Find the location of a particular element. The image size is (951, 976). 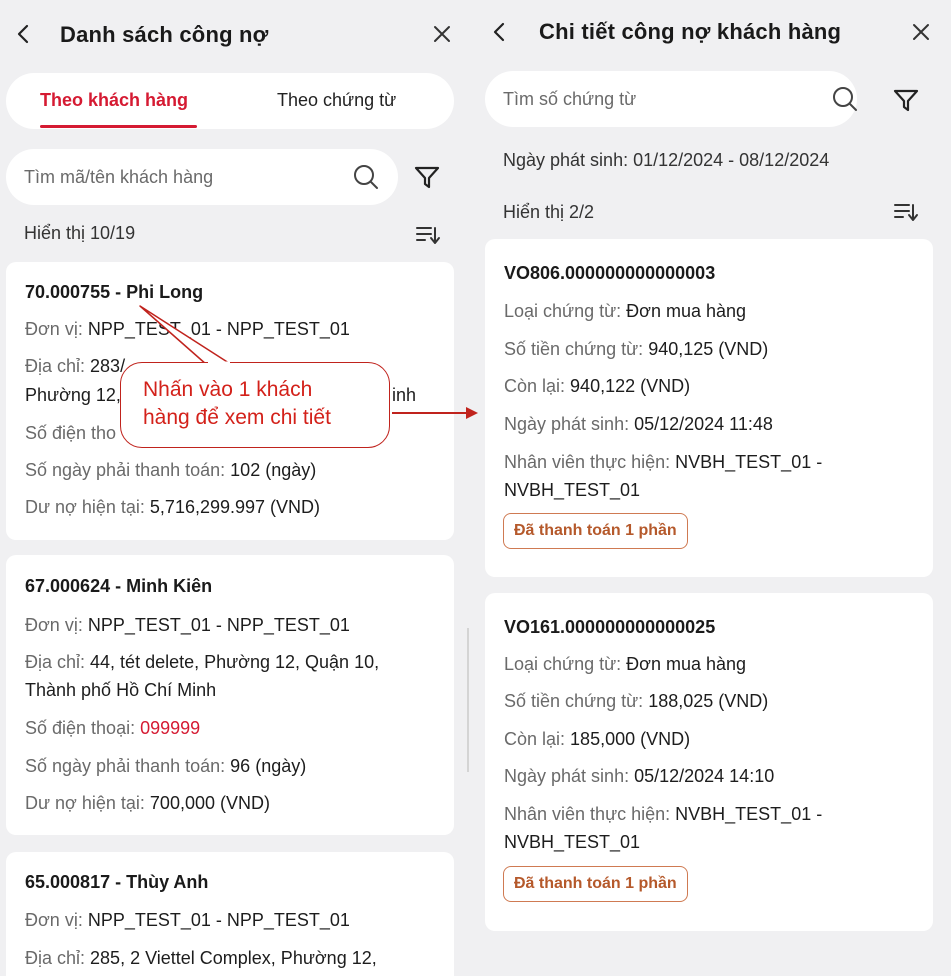

callout-pointer is located at coordinates (308, 362).